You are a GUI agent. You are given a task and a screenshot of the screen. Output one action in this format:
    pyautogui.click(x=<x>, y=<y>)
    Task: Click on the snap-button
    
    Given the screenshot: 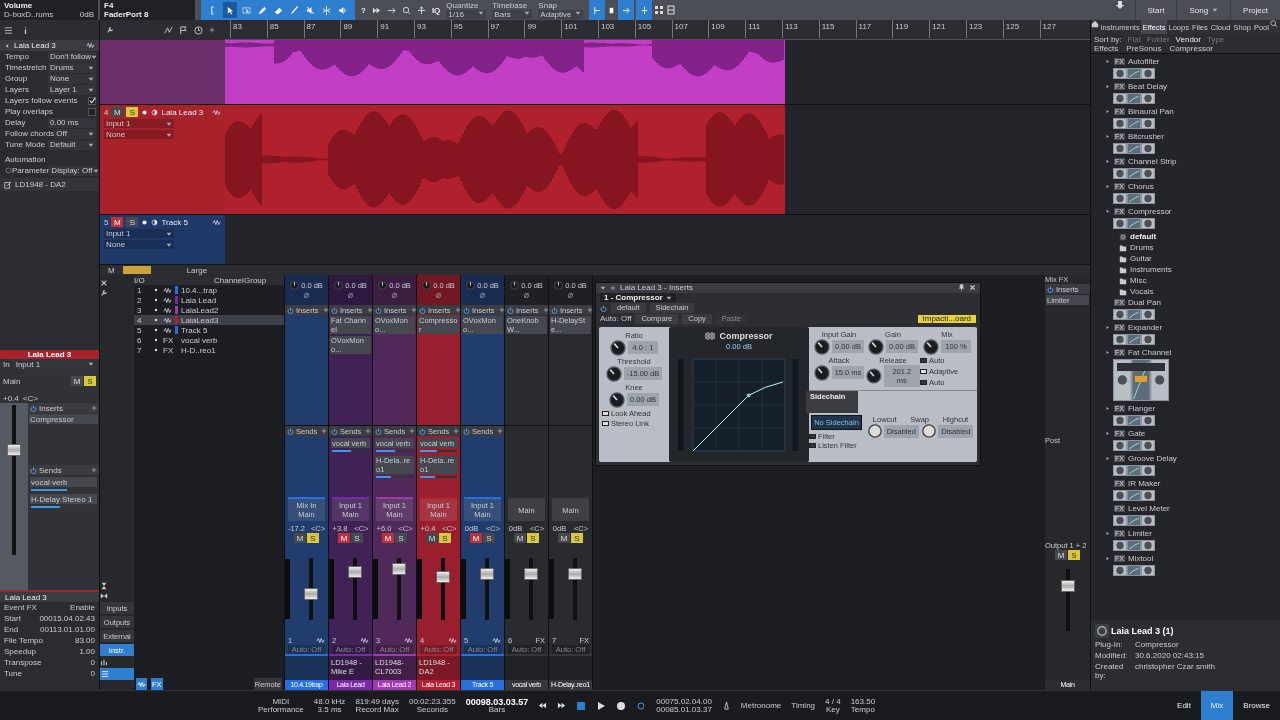 What is the action you would take?
    pyautogui.click(x=597, y=10)
    